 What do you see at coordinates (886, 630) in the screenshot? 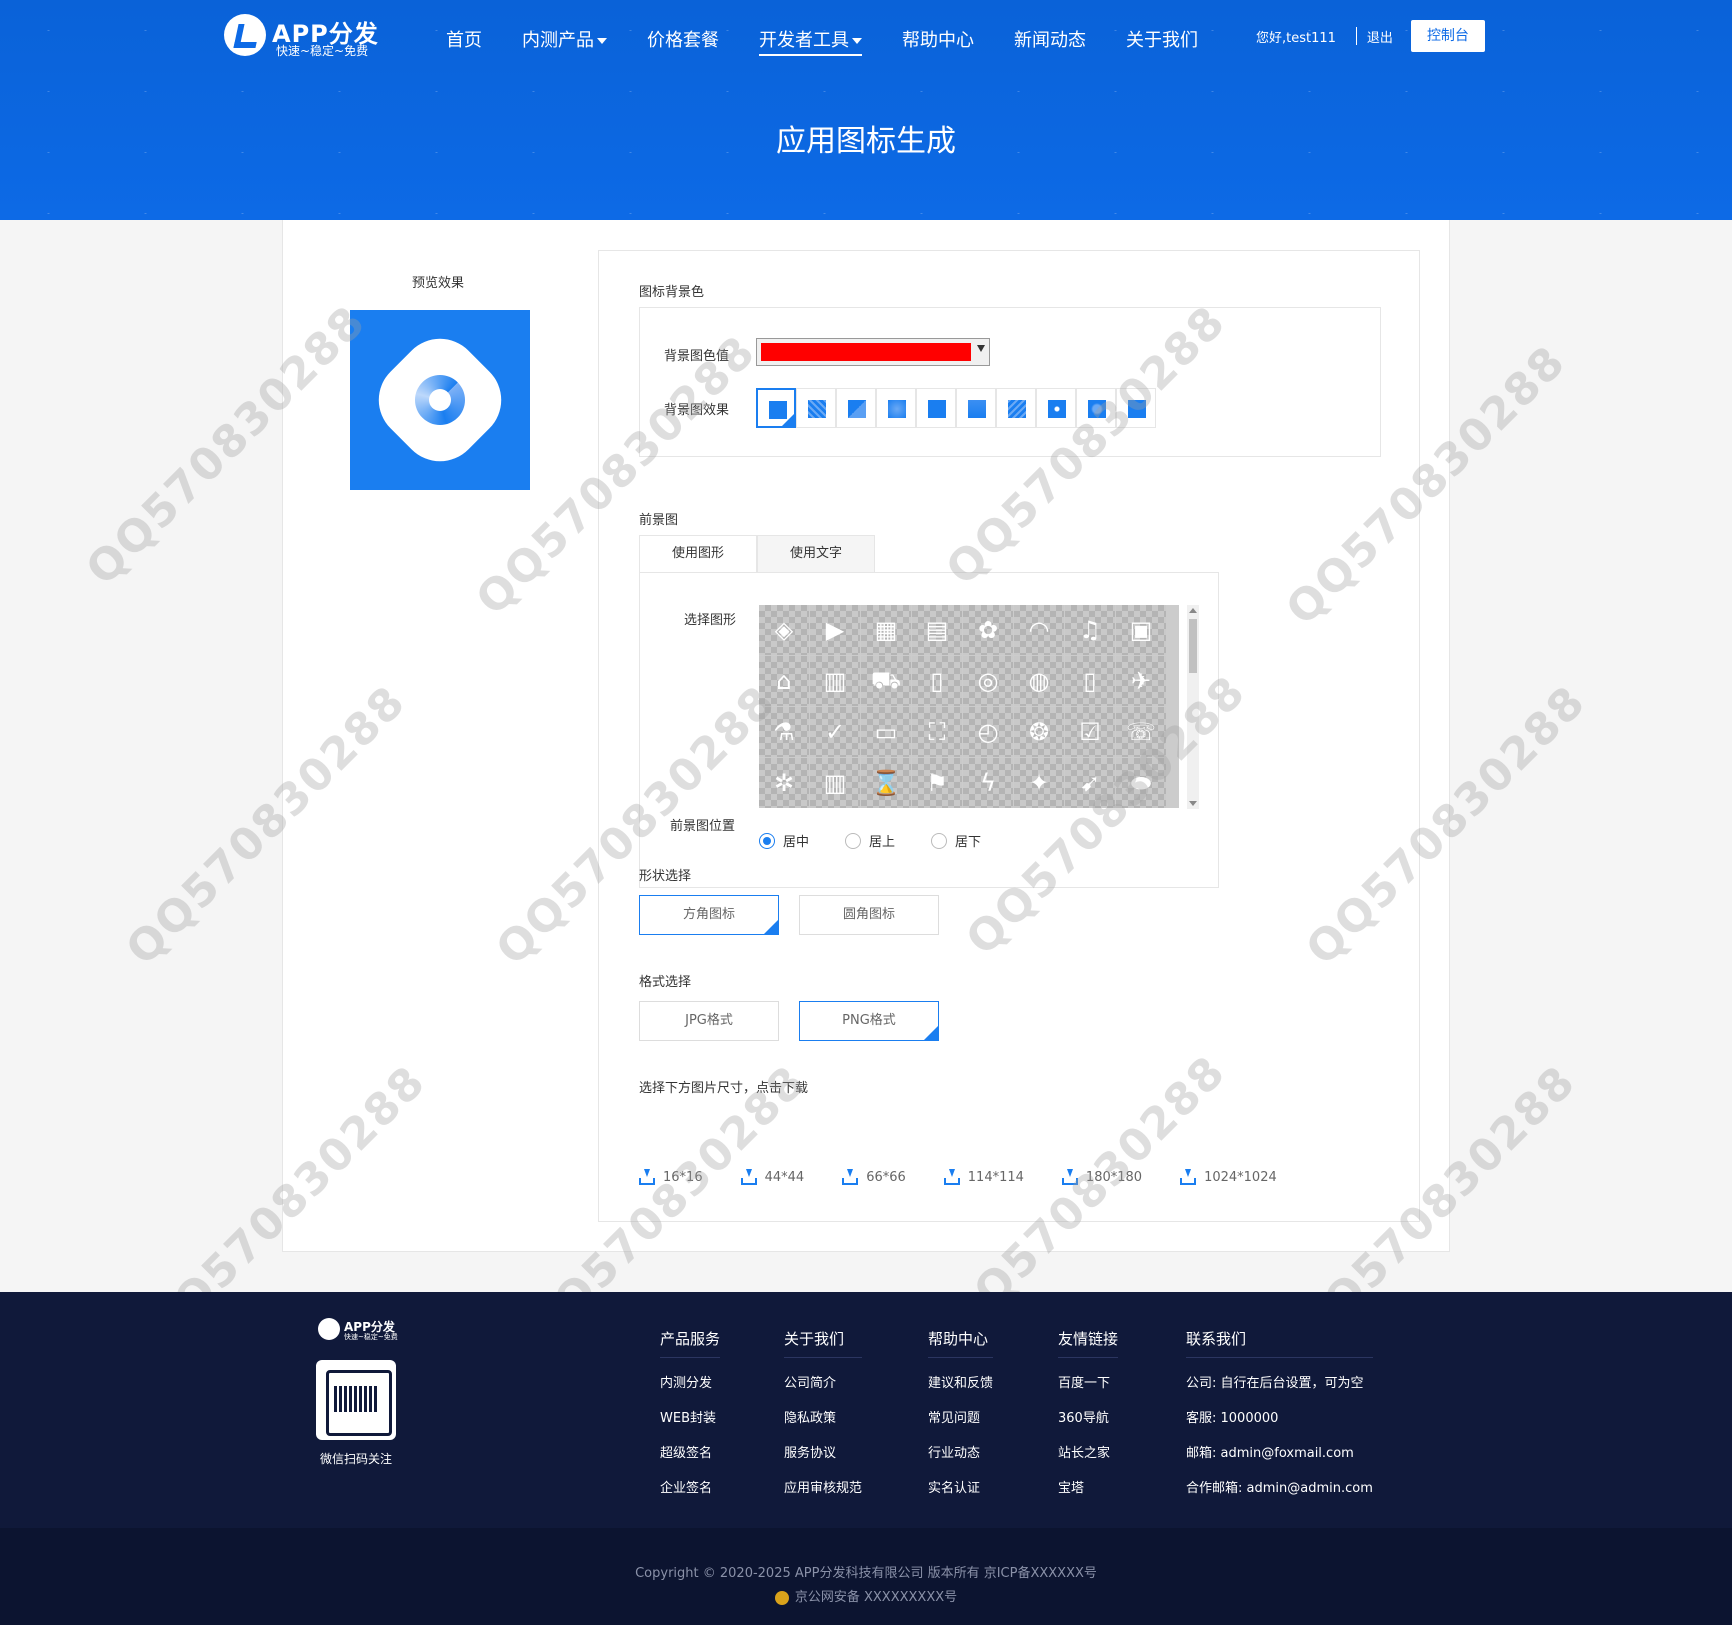
I see `shape-option: ▦` at bounding box center [886, 630].